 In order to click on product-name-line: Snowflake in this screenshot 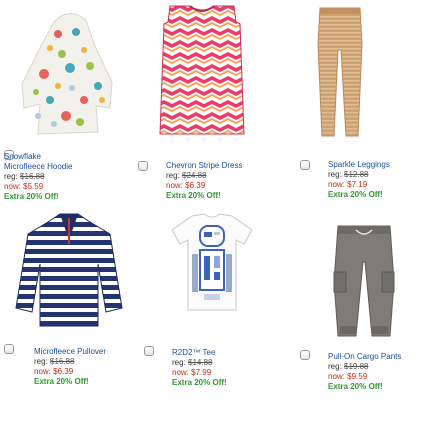, I will do `click(38, 157)`.